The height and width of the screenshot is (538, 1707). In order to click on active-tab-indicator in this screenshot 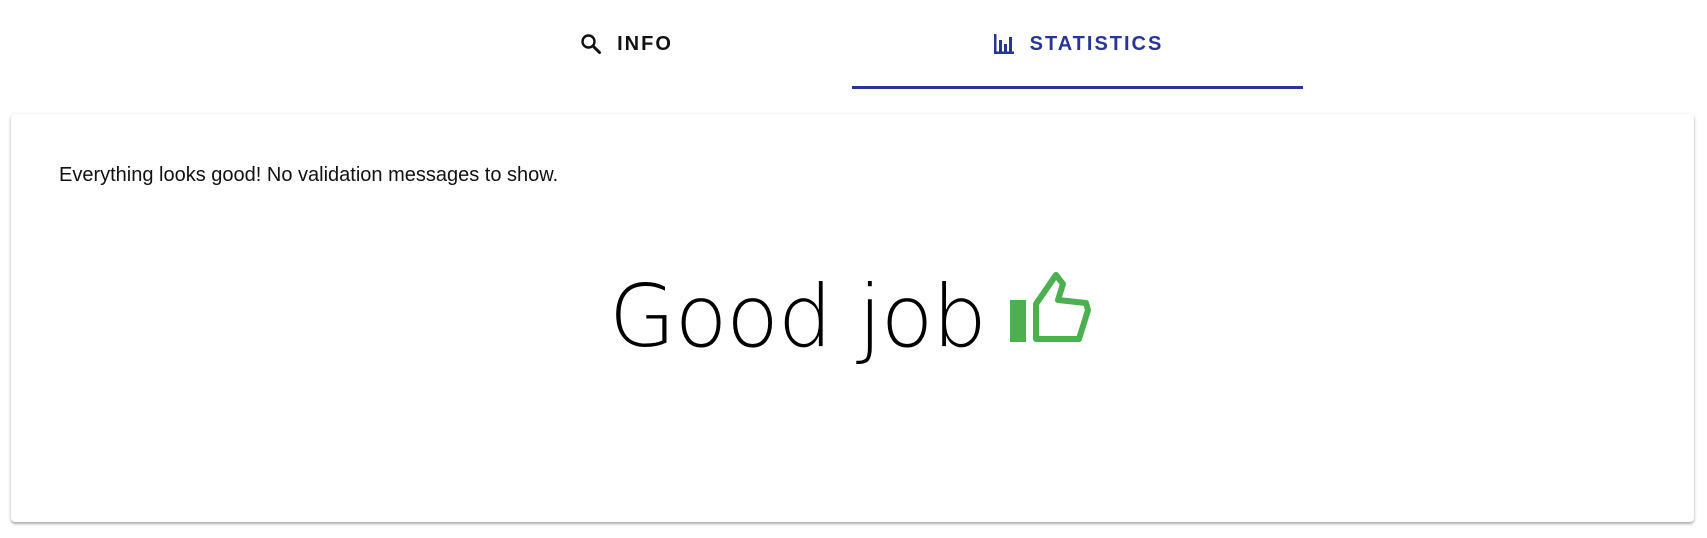, I will do `click(1077, 87)`.